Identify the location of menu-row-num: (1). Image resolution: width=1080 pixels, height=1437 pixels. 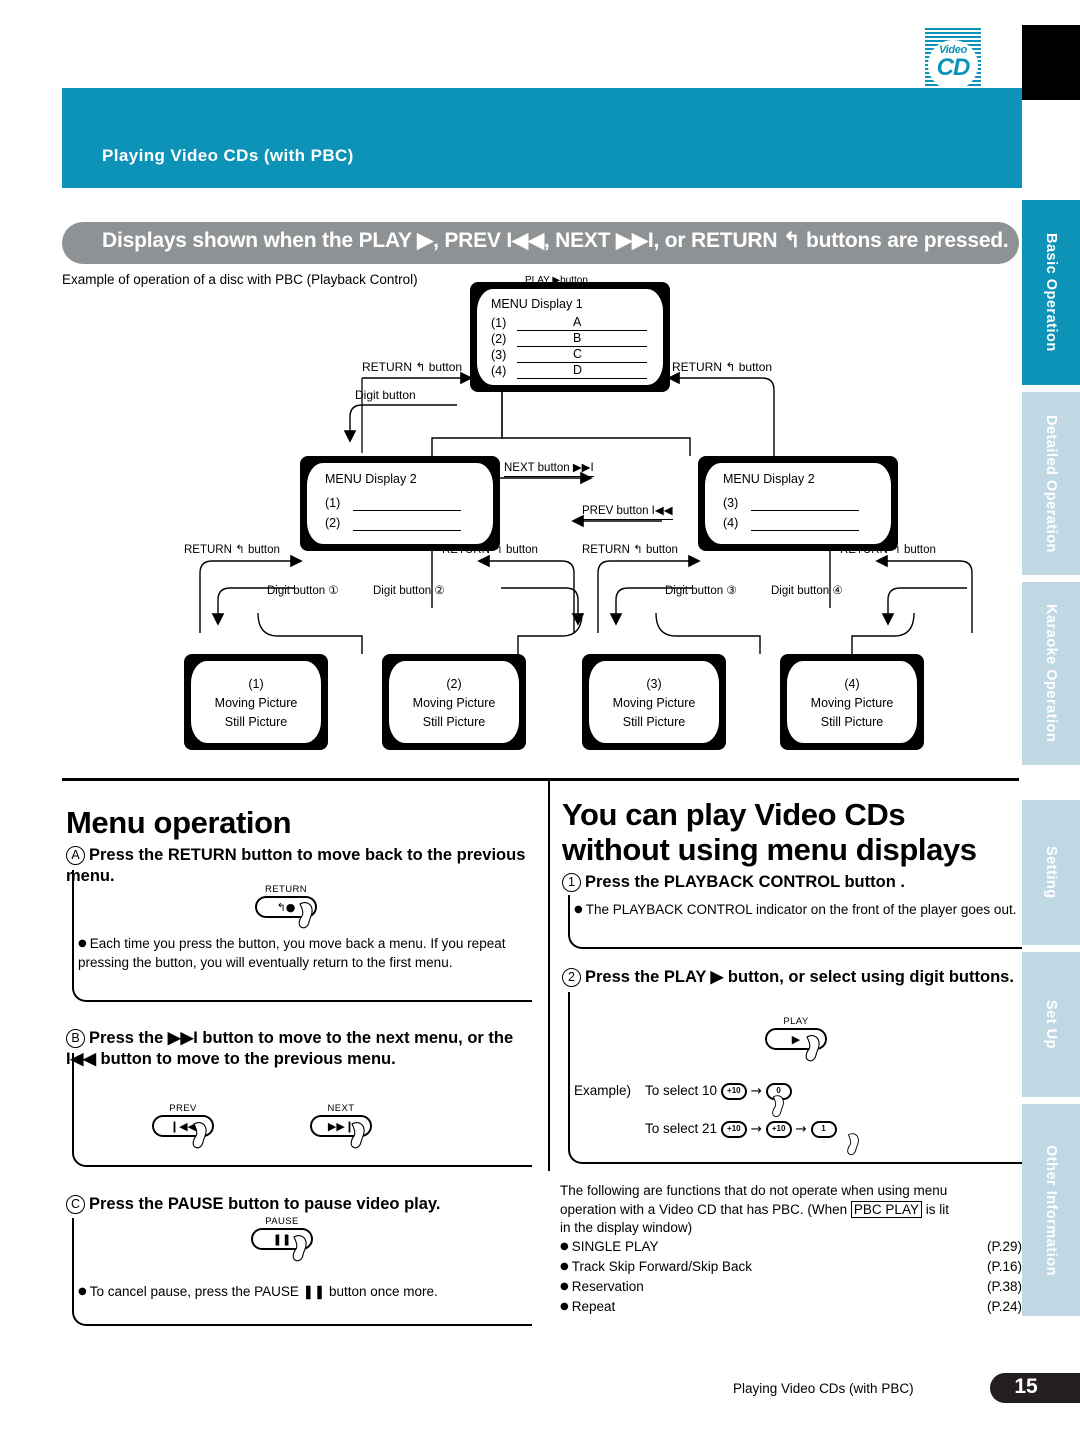
(499, 323).